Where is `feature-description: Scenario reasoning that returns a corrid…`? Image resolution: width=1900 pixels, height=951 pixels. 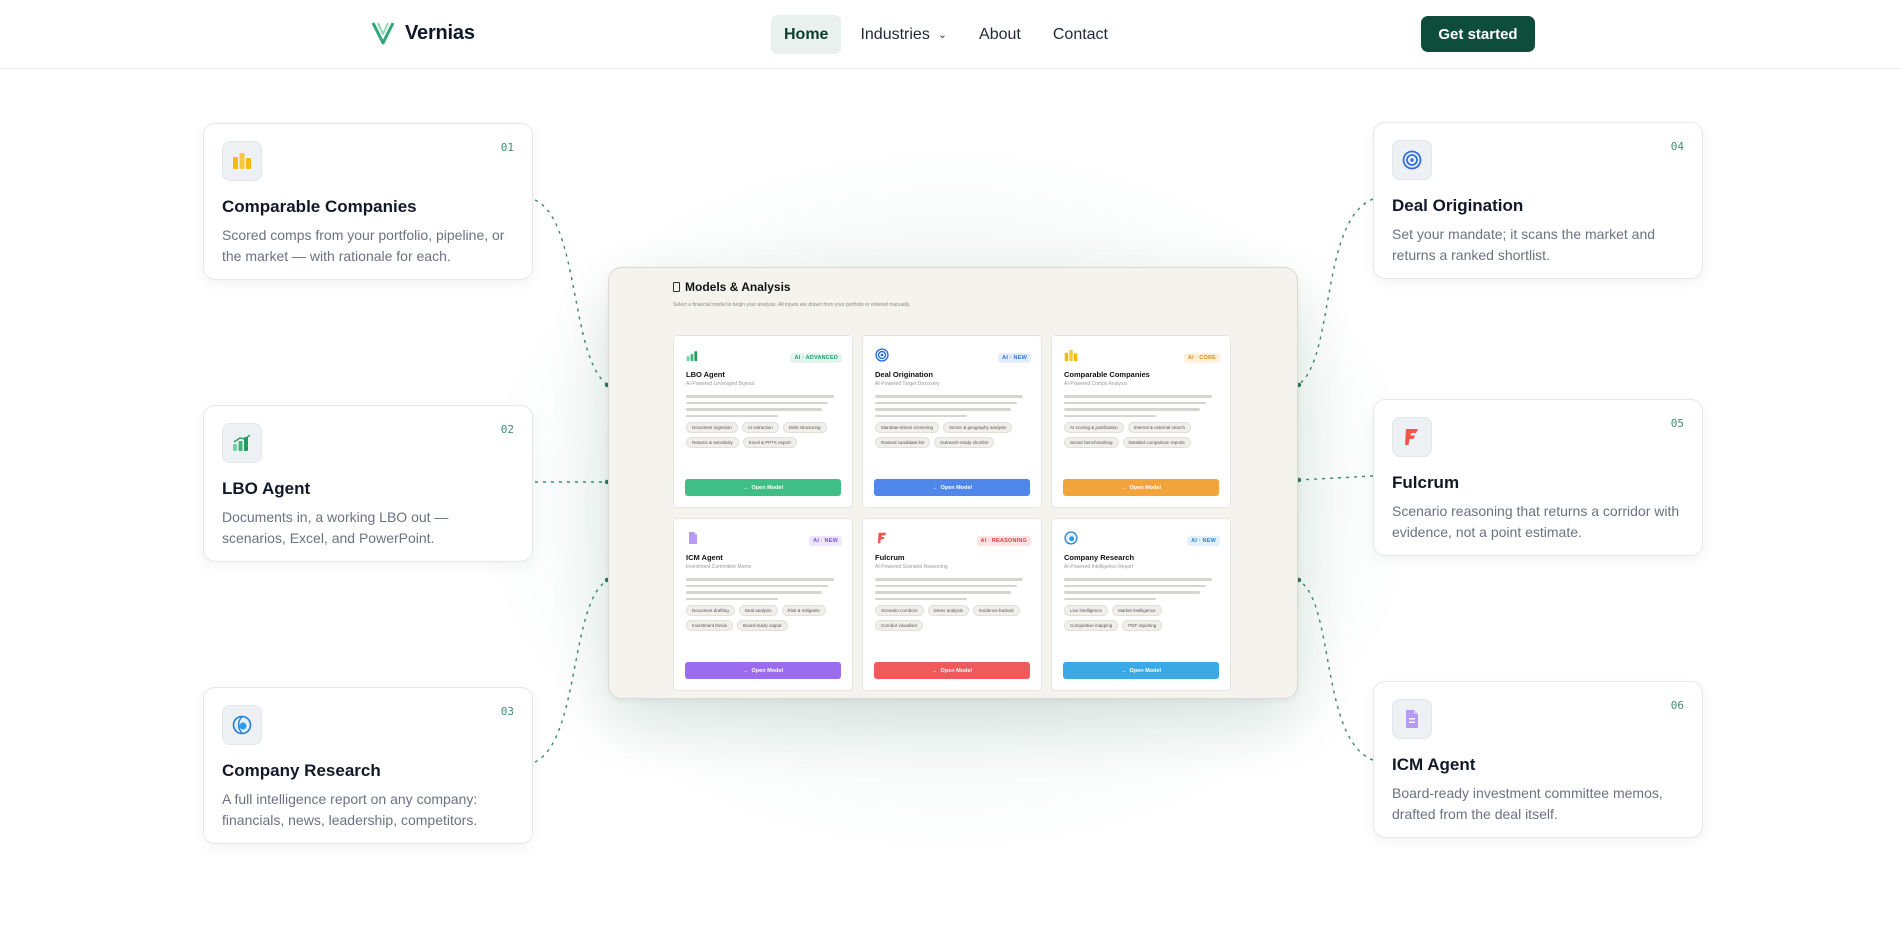 feature-description: Scenario reasoning that returns a corrid… is located at coordinates (1536, 521).